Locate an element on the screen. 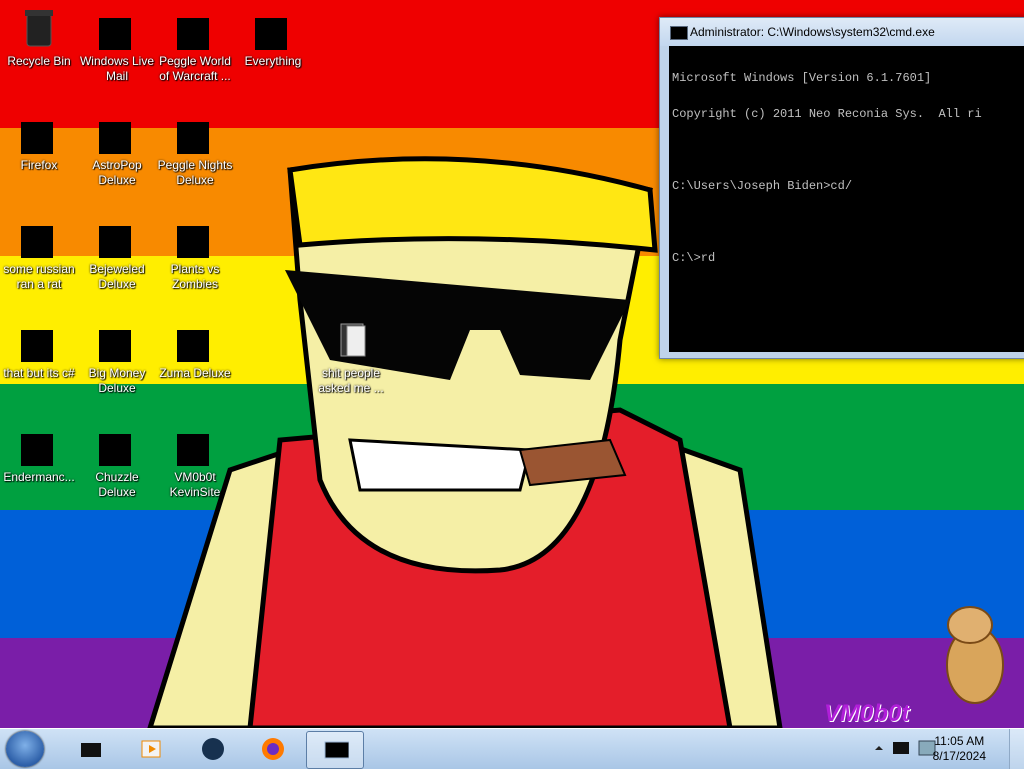  everything-search-icon is located at coordinates (273, 28).